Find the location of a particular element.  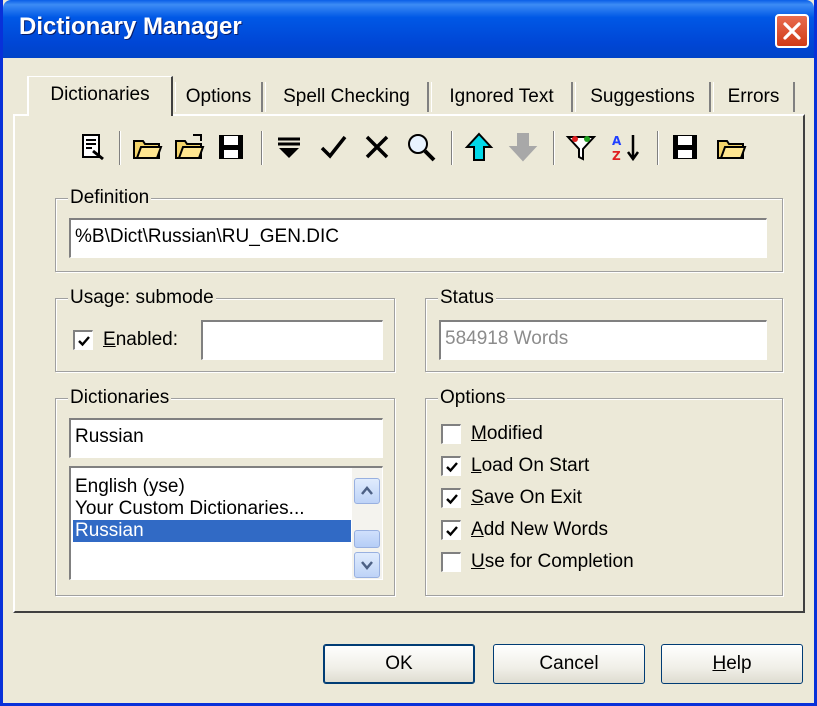

submode-input is located at coordinates (292, 340).